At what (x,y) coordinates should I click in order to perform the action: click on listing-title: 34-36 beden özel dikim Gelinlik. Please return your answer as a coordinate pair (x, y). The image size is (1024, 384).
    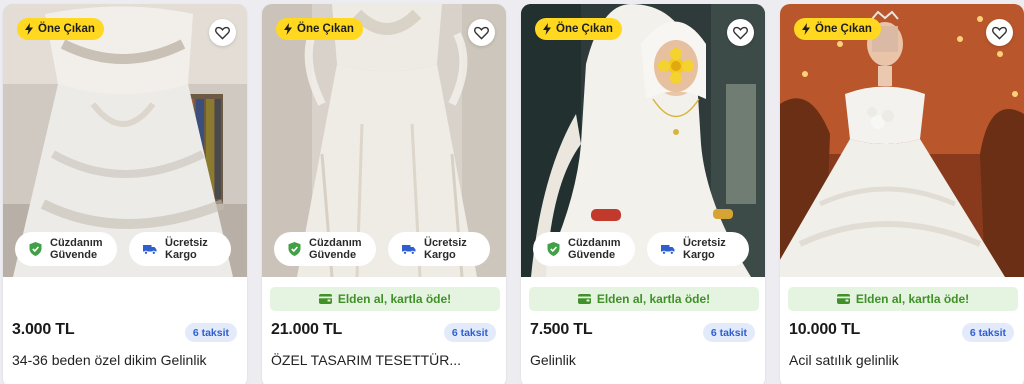
    Looking at the image, I should click on (125, 360).